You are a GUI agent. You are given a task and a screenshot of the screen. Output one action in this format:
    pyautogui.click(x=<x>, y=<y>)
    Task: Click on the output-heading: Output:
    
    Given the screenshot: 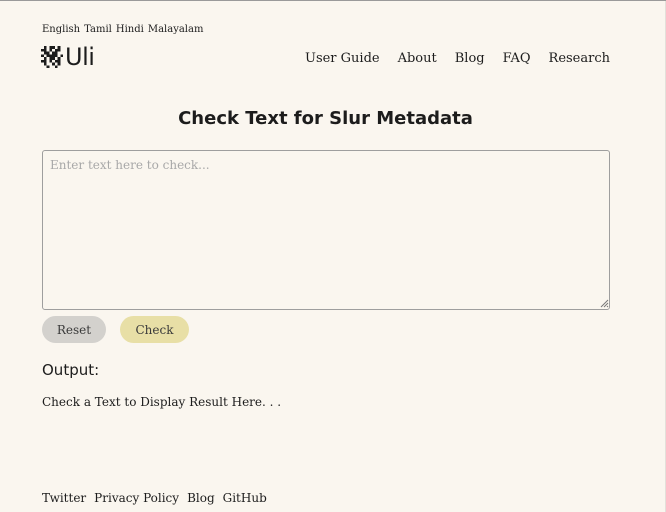 What is the action you would take?
    pyautogui.click(x=71, y=370)
    